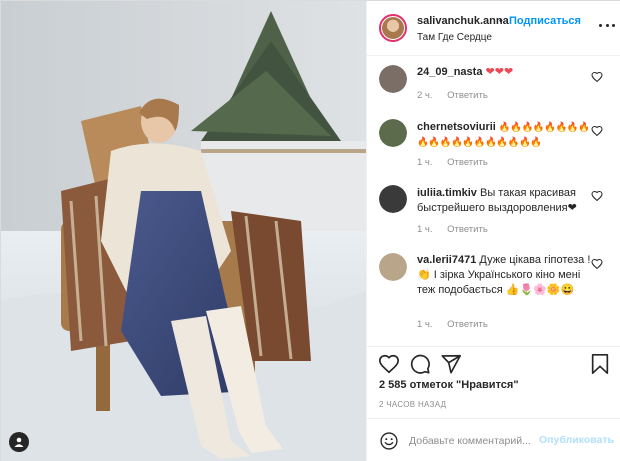 This screenshot has width=620, height=461. I want to click on comment-body: chernetsoviurii 🔥🔥🔥🔥🔥🔥🔥🔥🔥🔥🔥🔥🔥🔥🔥🔥🔥🔥🔥, so click(506, 135).